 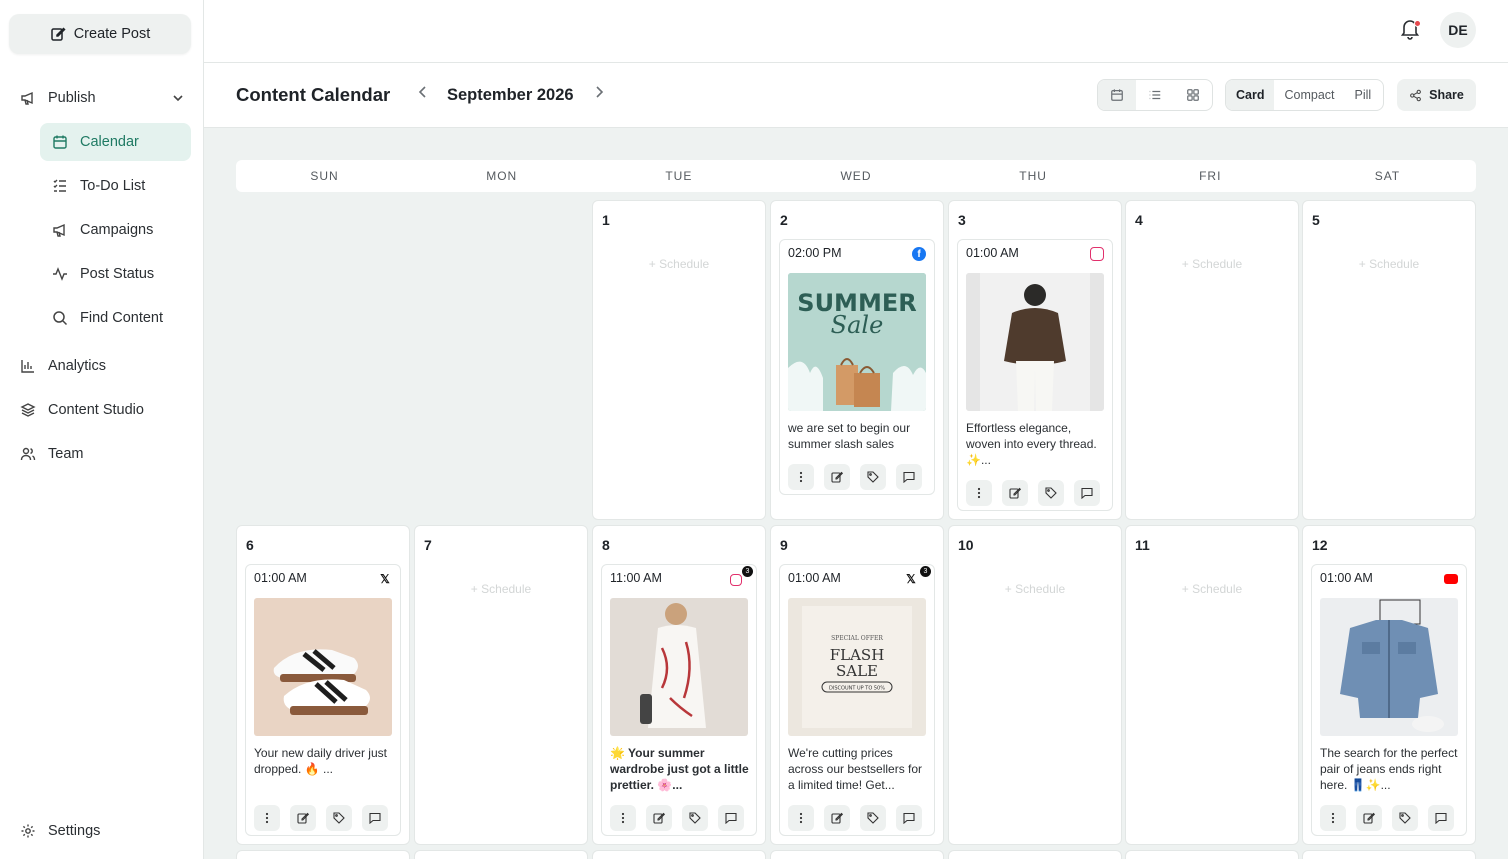 What do you see at coordinates (103, 410) in the screenshot?
I see `sidebar-item-content-studio: Content Studio` at bounding box center [103, 410].